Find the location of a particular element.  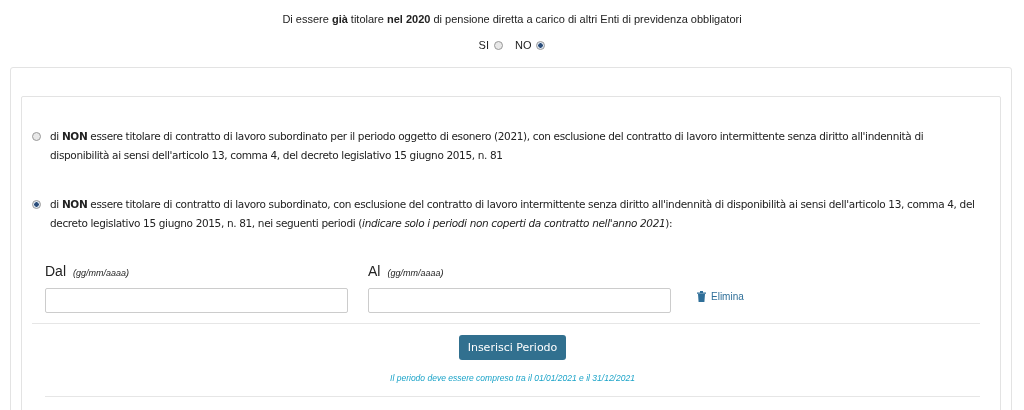

add-period-button: Inserisci Periodo is located at coordinates (512, 347).